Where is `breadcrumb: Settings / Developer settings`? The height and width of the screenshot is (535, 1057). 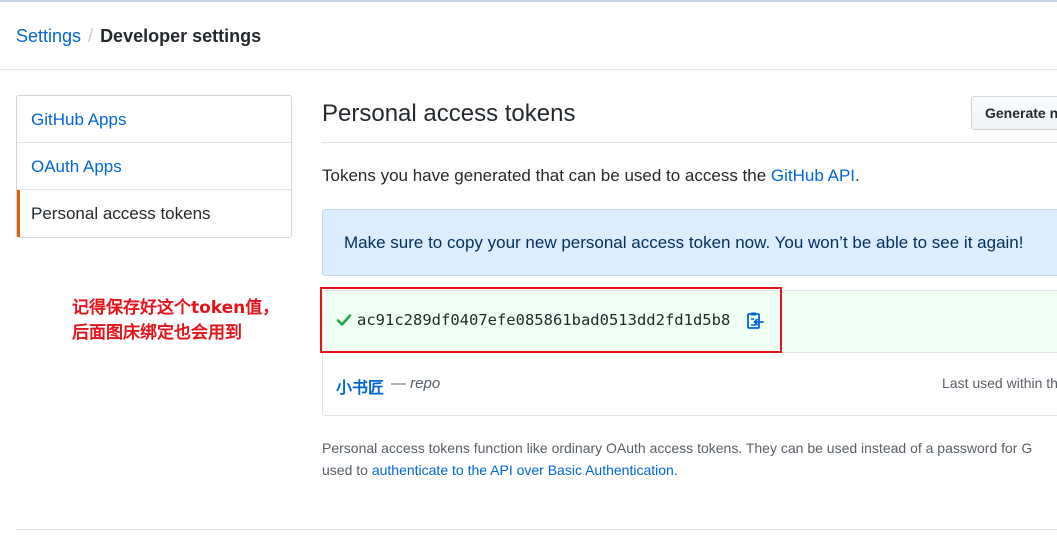 breadcrumb: Settings / Developer settings is located at coordinates (138, 36).